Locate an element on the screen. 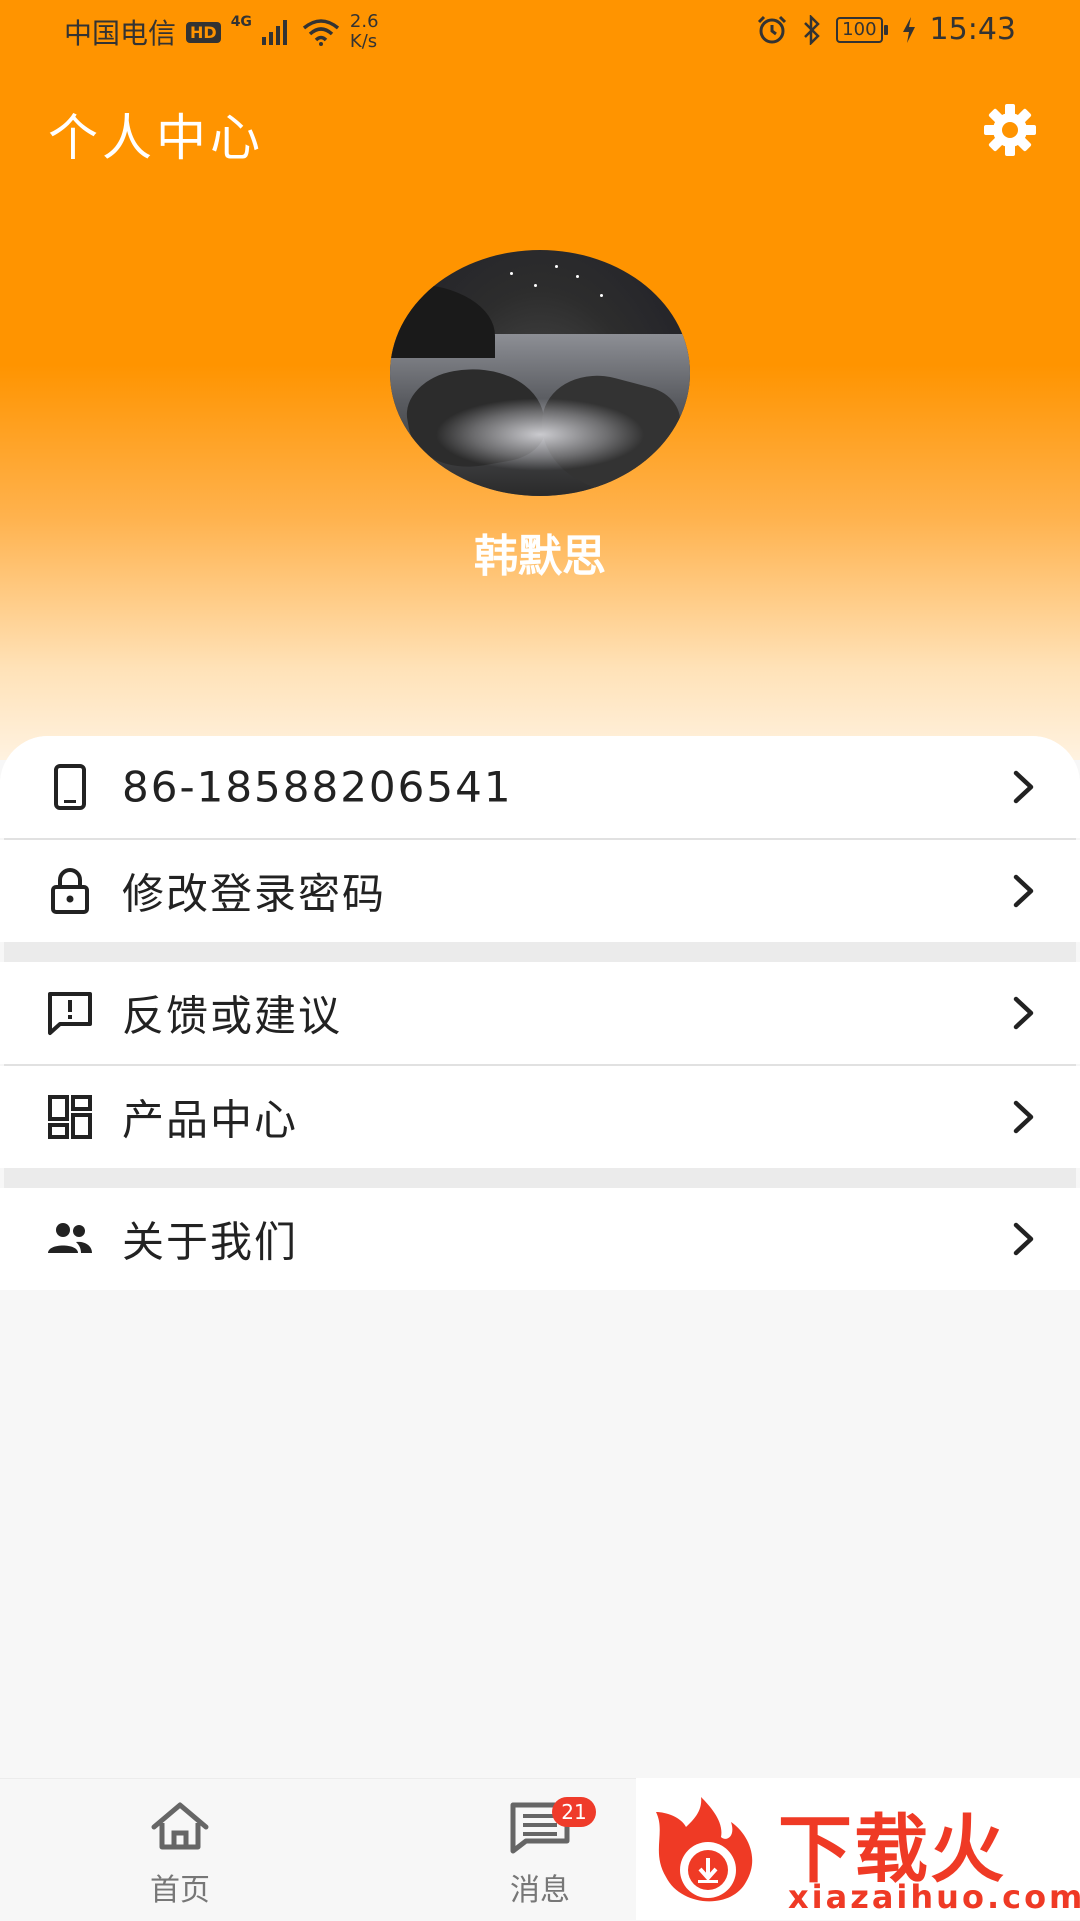 This screenshot has height=1921, width=1080. unread-badge: 21 is located at coordinates (574, 1812).